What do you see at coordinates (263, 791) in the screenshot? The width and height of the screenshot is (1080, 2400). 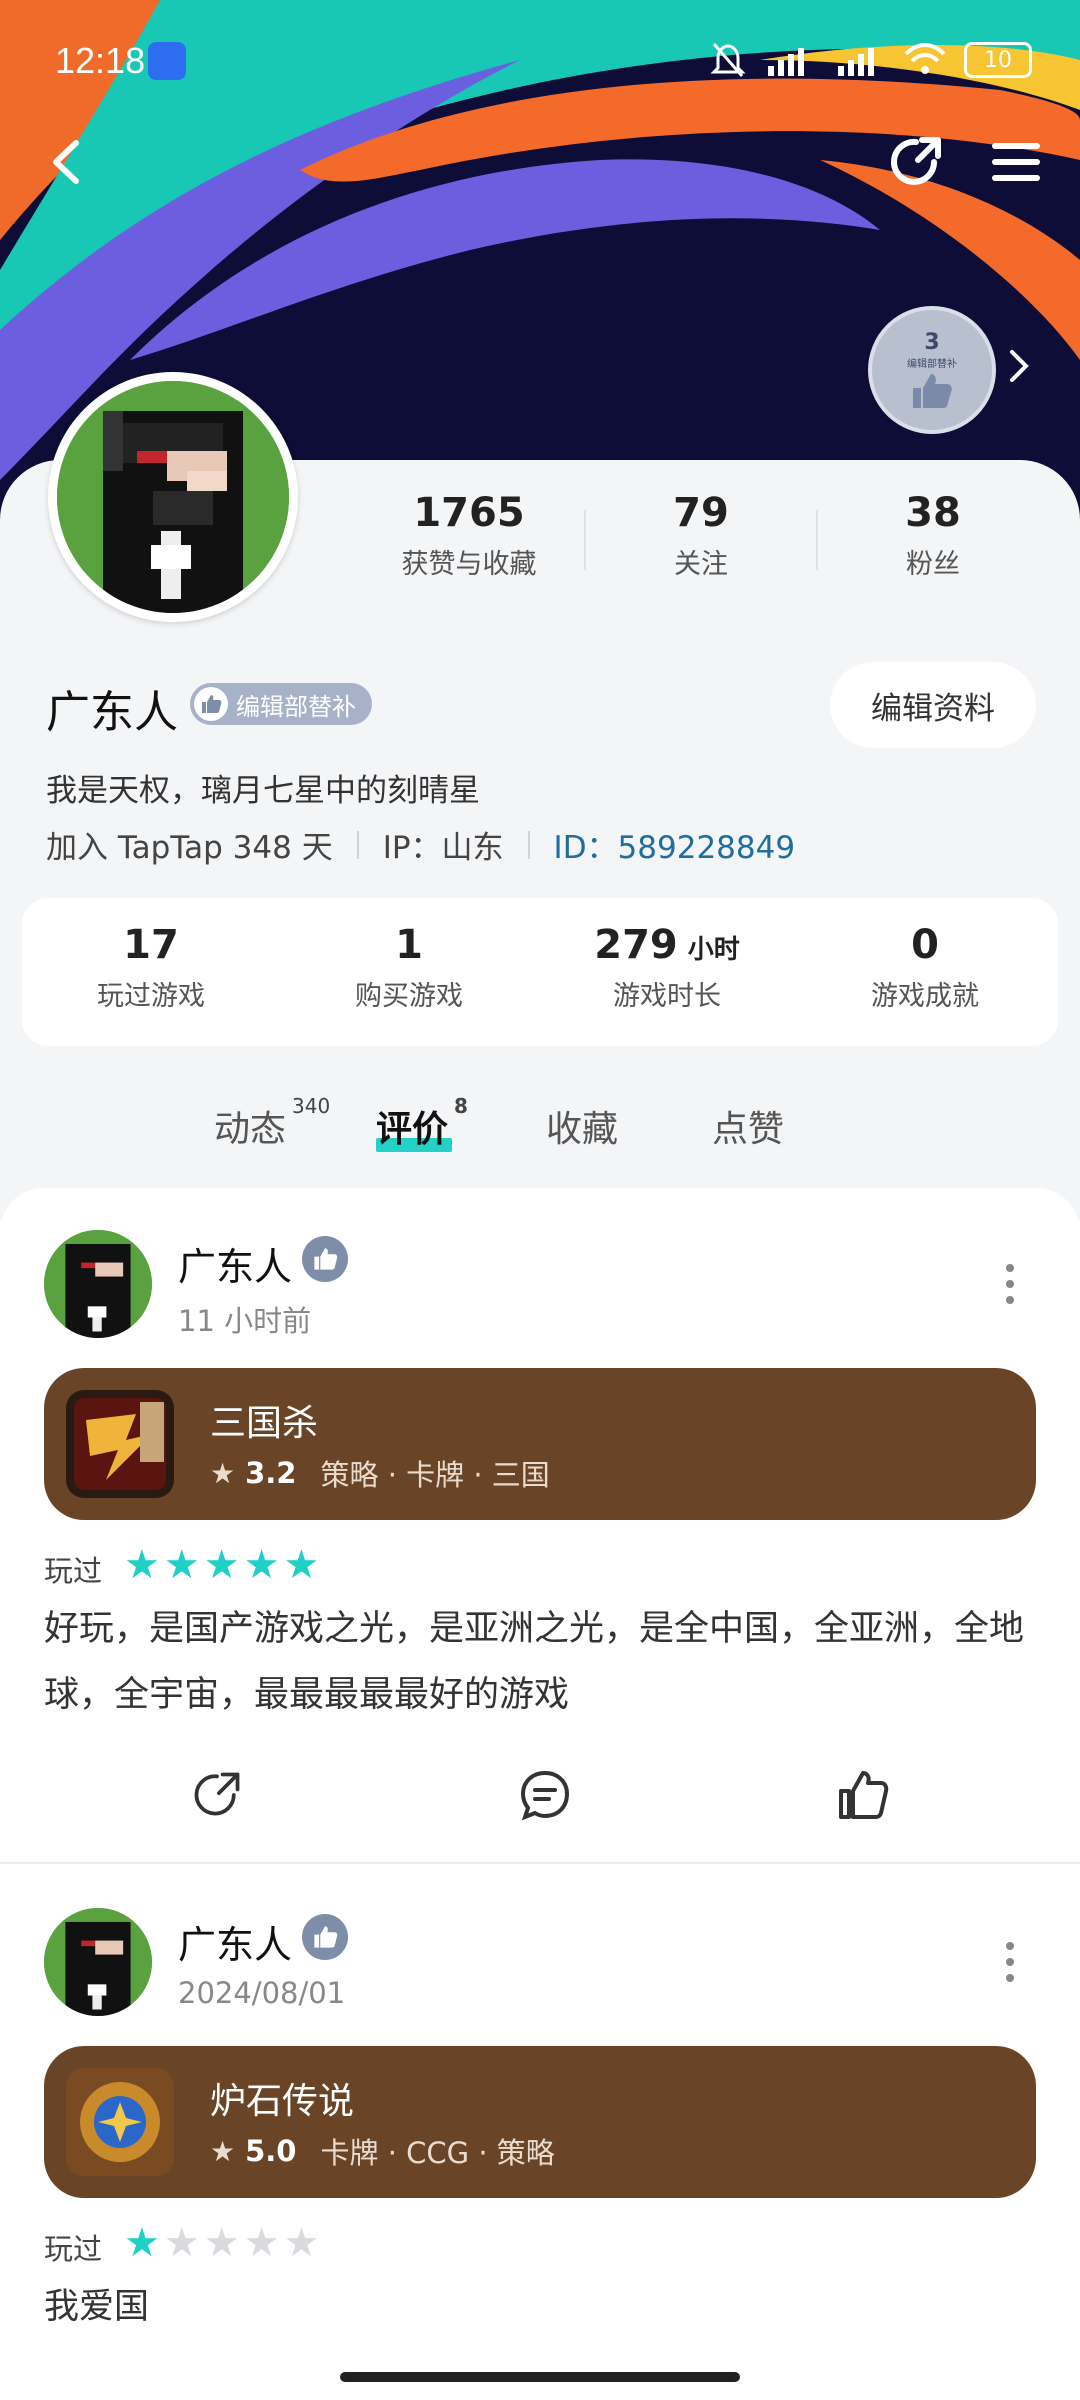 I see `profile-bio: 我是天权，璃月七星中的刻晴星` at bounding box center [263, 791].